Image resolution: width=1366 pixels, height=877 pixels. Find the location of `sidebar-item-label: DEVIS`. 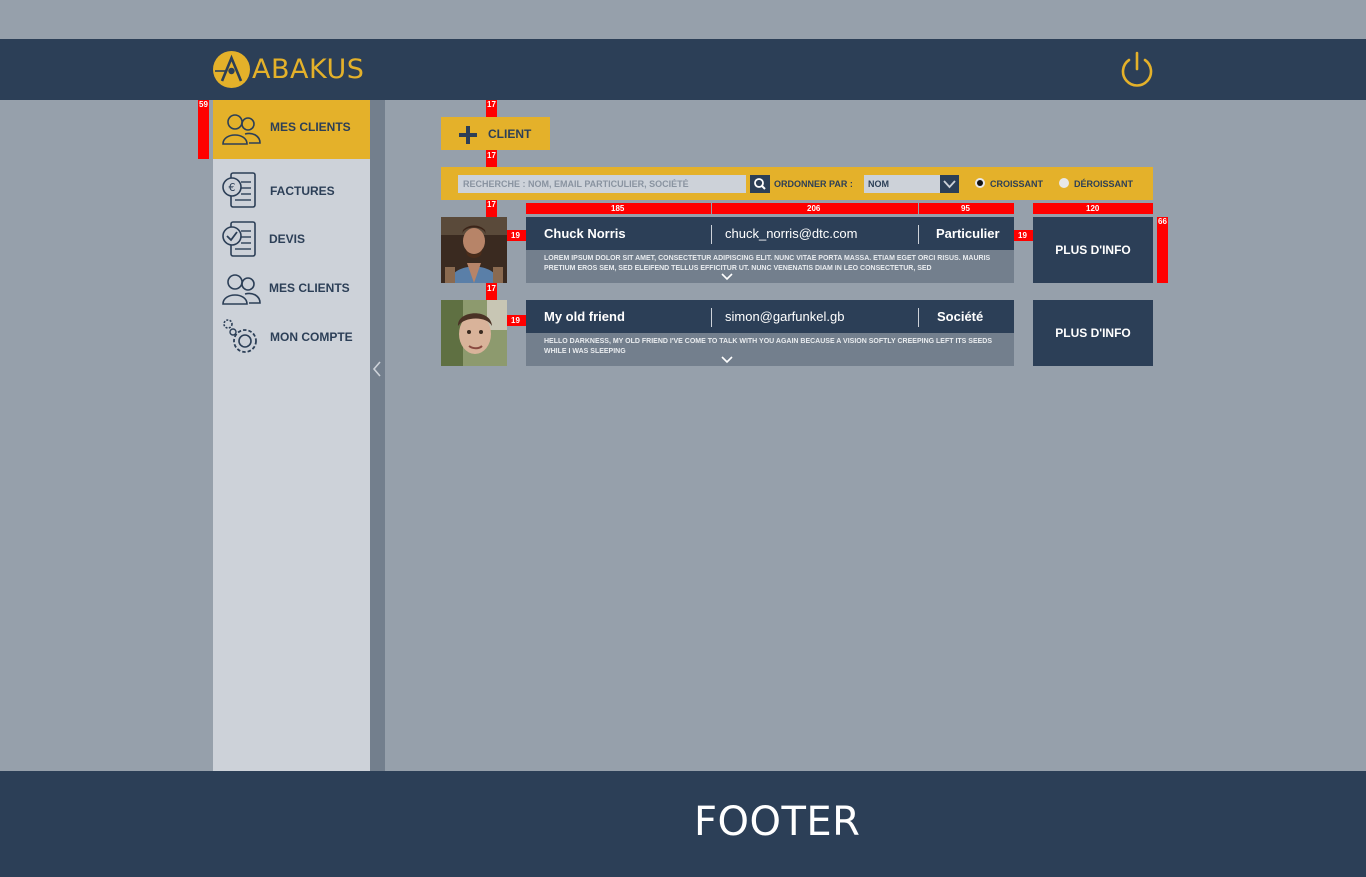

sidebar-item-label: DEVIS is located at coordinates (287, 239).